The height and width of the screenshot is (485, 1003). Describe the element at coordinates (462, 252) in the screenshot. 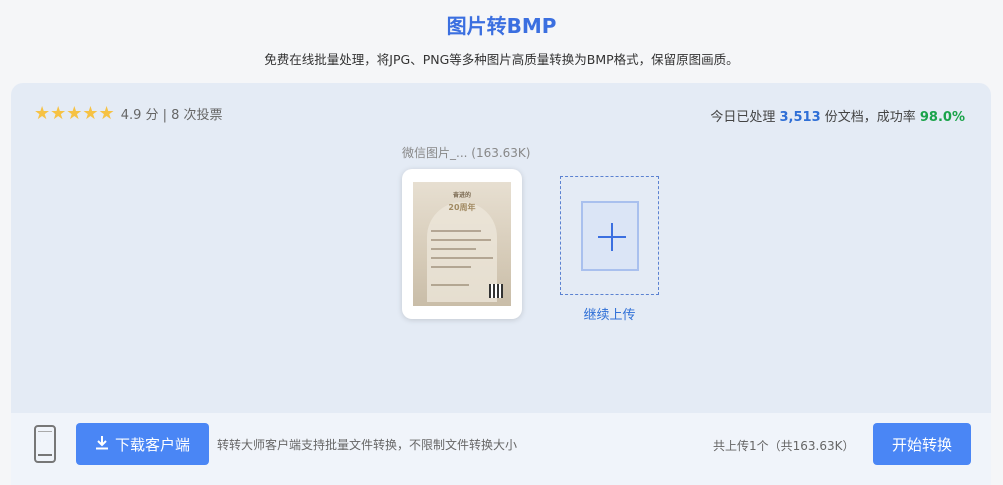

I see `thumbnail-arch-decoration` at that location.